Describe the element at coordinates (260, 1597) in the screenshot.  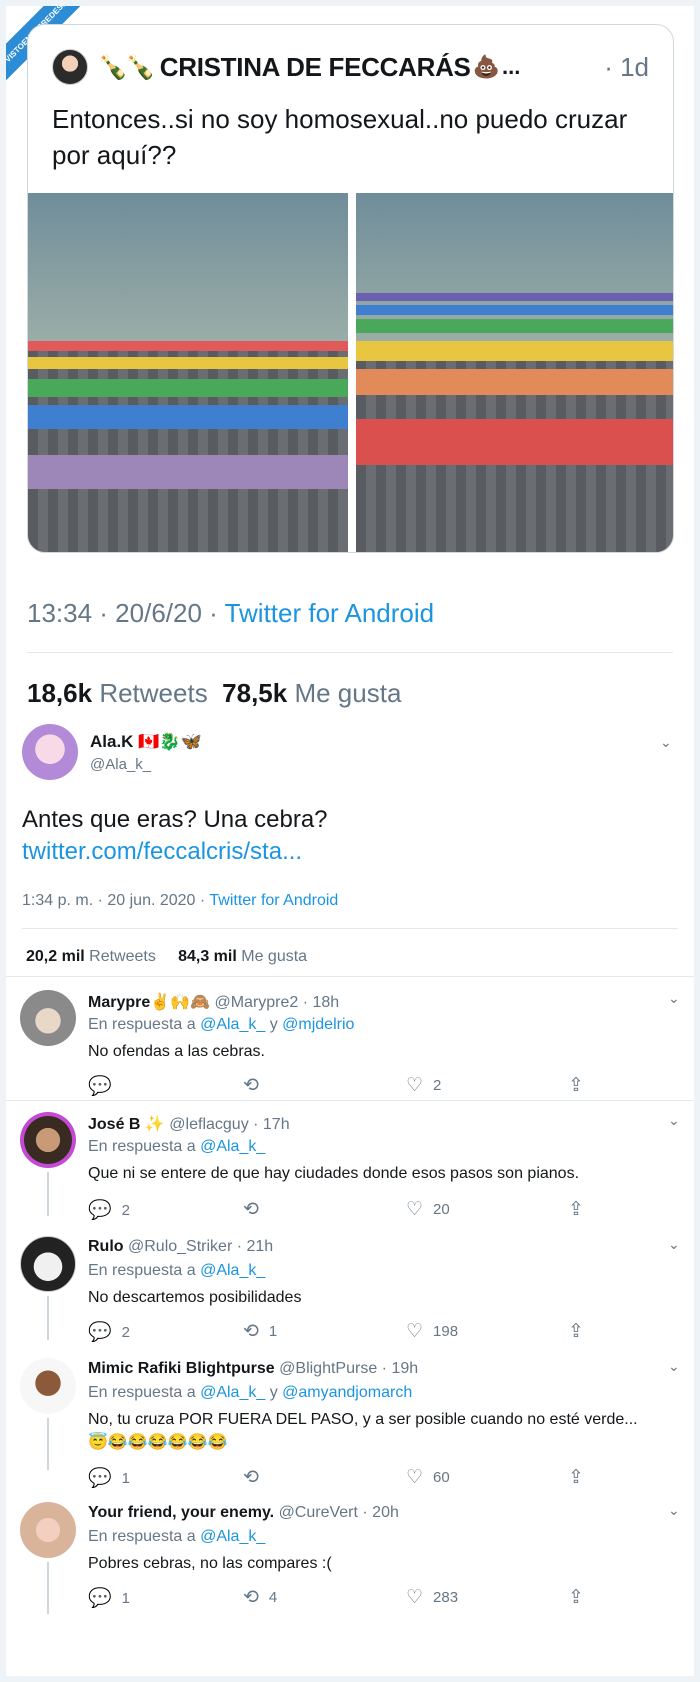
I see `retweet-button: ⟲ 4` at that location.